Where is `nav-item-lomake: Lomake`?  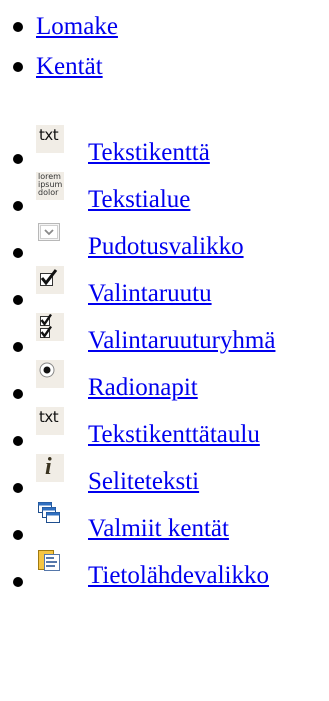
nav-item-lomake: Lomake is located at coordinates (80, 28).